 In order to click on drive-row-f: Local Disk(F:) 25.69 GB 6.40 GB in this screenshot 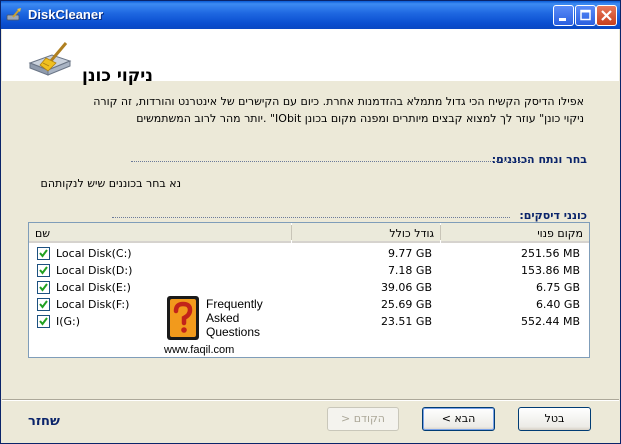, I will do `click(309, 304)`.